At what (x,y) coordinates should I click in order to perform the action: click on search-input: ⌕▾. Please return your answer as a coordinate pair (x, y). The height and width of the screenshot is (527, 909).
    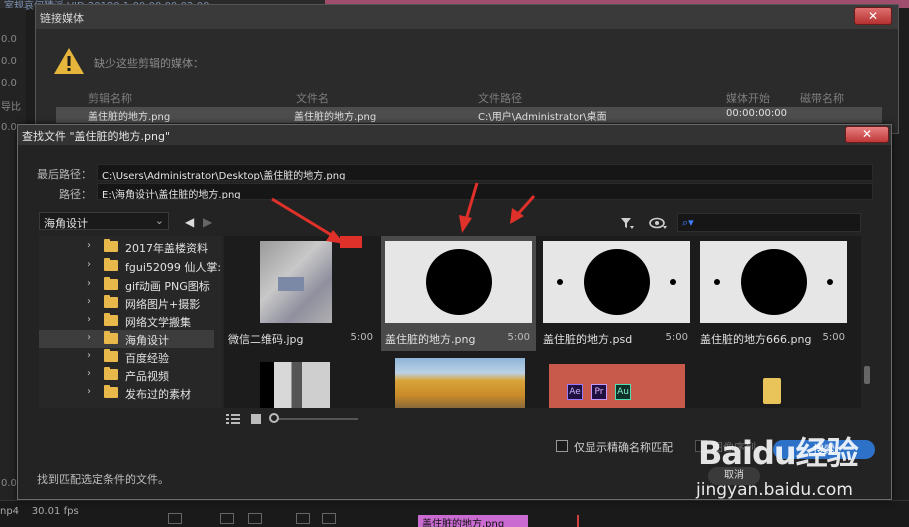
    Looking at the image, I should click on (769, 222).